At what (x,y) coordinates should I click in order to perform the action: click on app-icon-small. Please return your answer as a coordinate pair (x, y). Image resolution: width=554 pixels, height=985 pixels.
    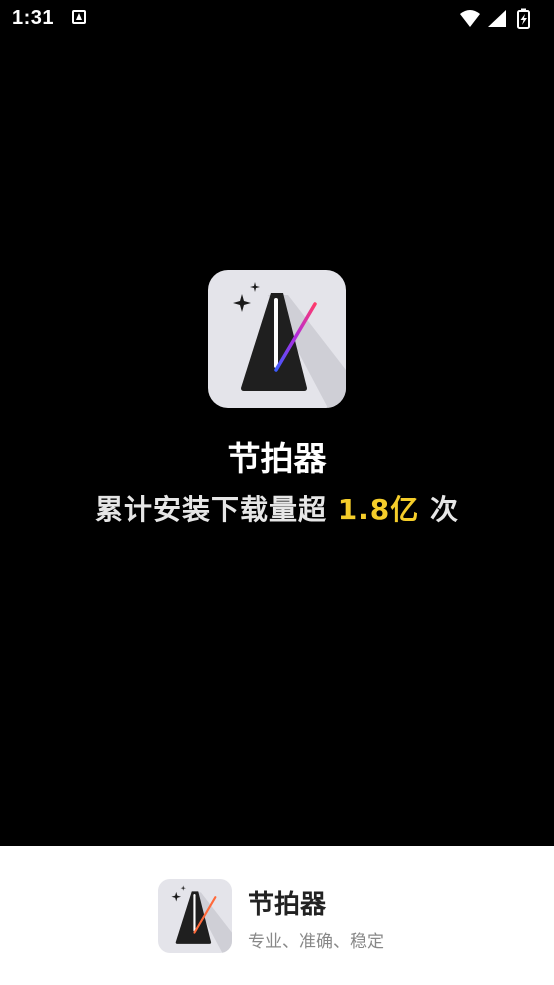
    Looking at the image, I should click on (195, 916).